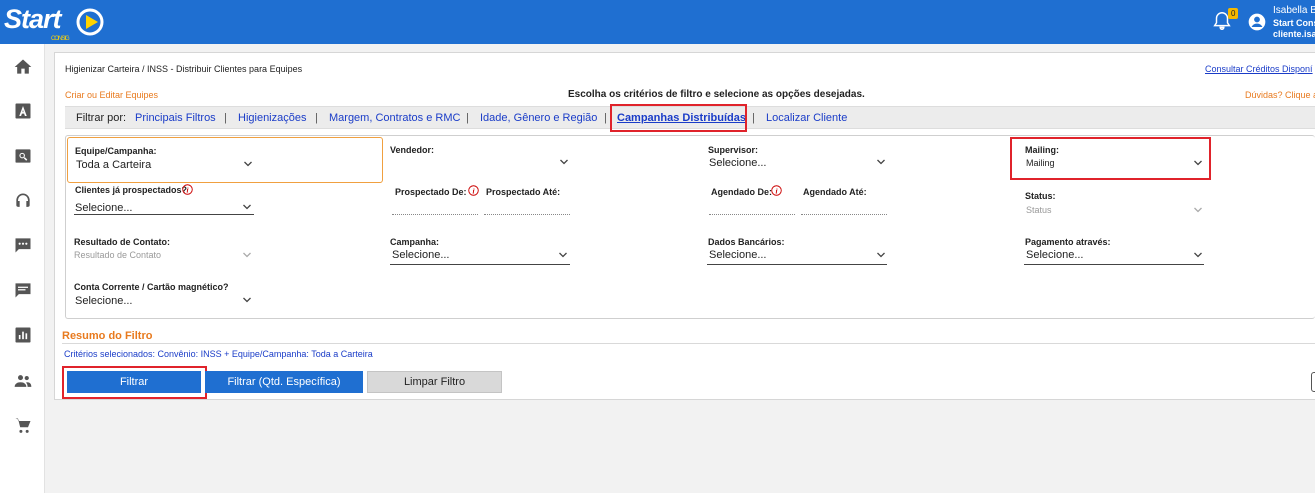 This screenshot has width=1315, height=493. Describe the element at coordinates (435, 214) in the screenshot. I see `prospectado-de-input` at that location.